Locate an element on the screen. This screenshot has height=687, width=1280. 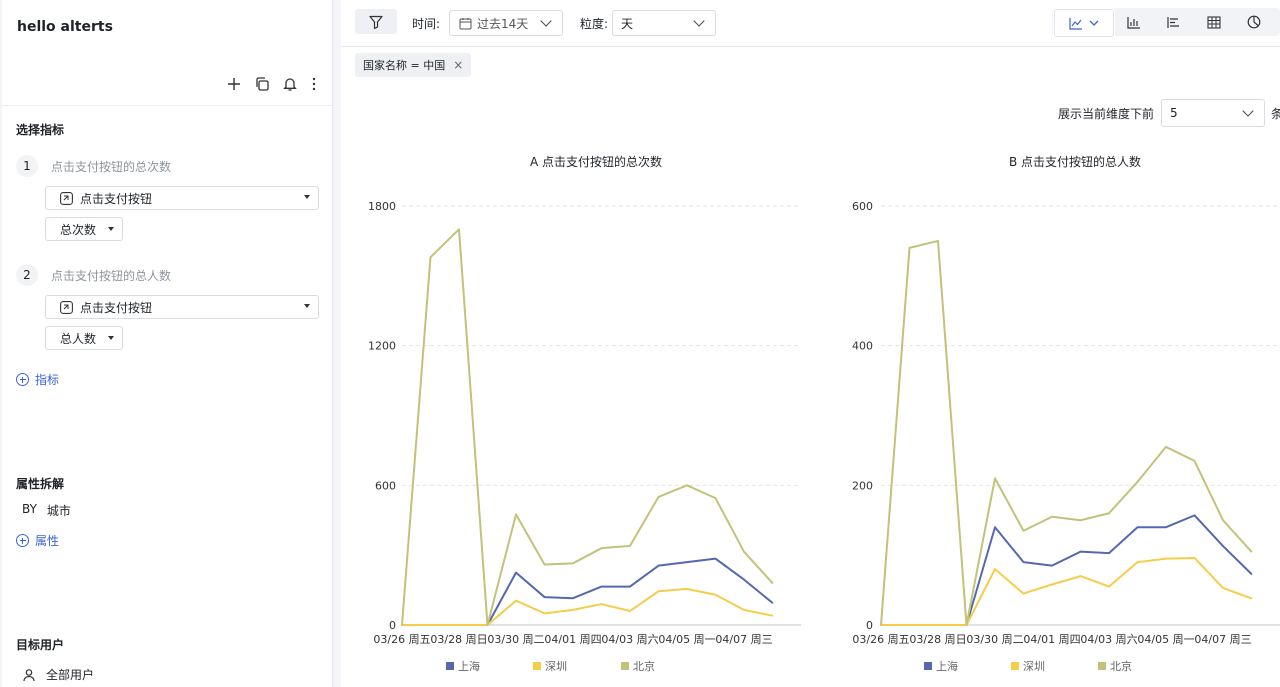
bar-chart-view-button is located at coordinates (1134, 22).